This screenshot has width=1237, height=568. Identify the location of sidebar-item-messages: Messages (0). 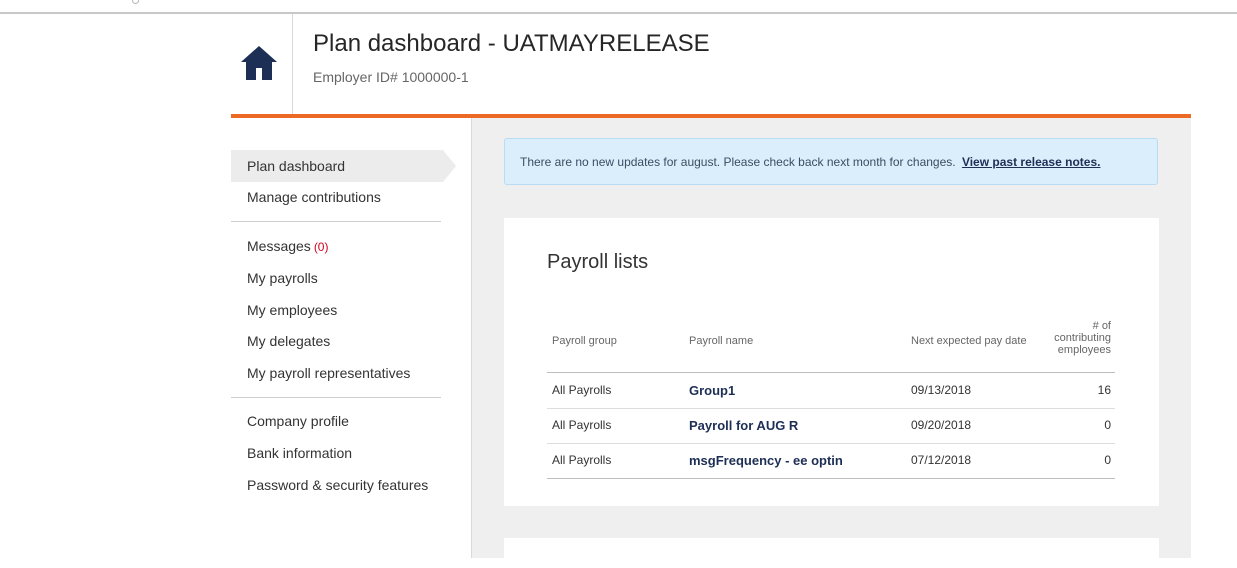
(343, 246).